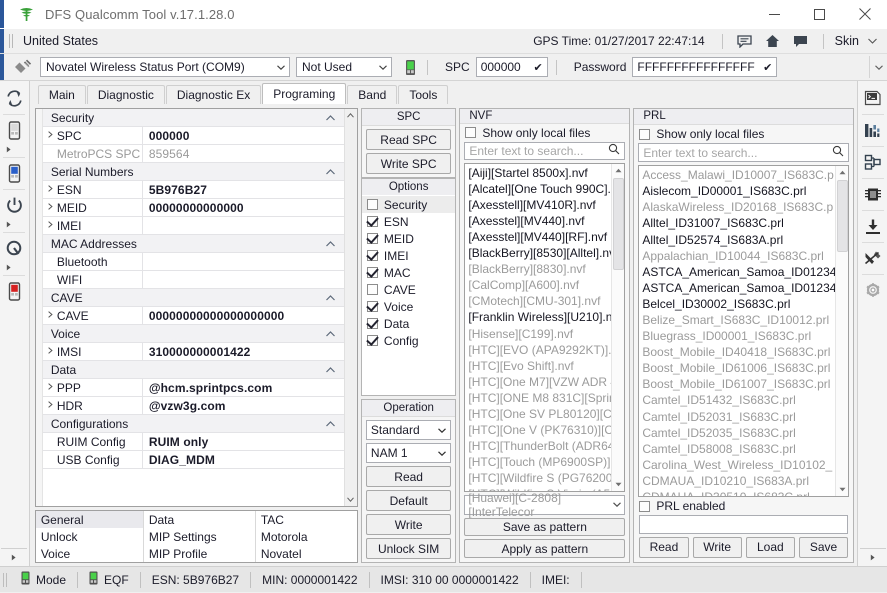  I want to click on sitemap-icon, so click(873, 162).